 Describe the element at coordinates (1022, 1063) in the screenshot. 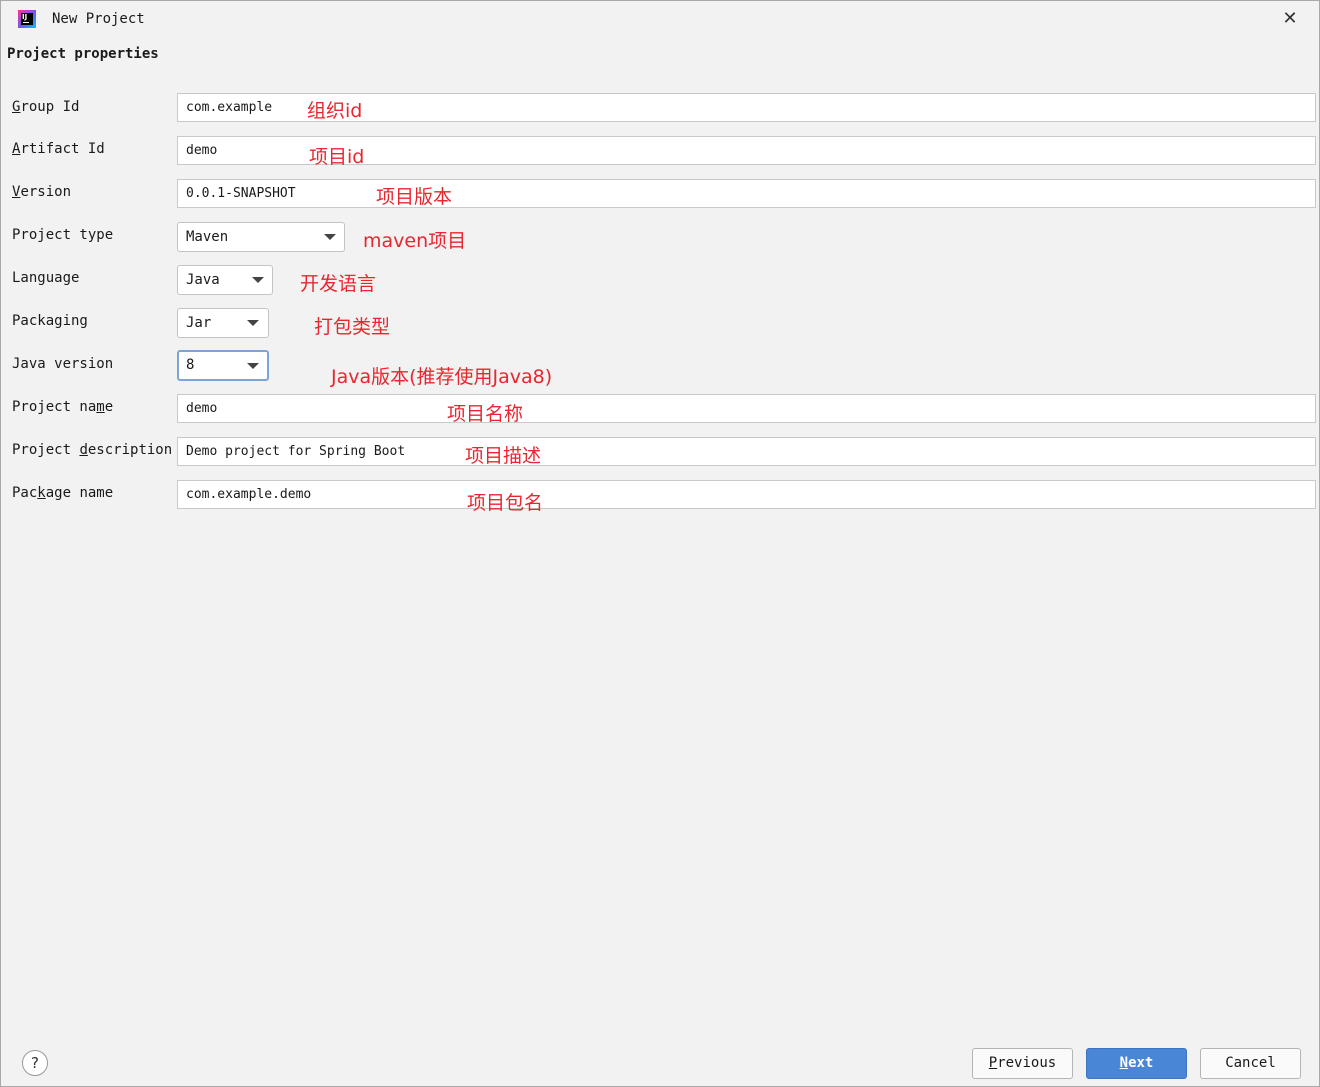

I see `previous-button: Previous` at that location.